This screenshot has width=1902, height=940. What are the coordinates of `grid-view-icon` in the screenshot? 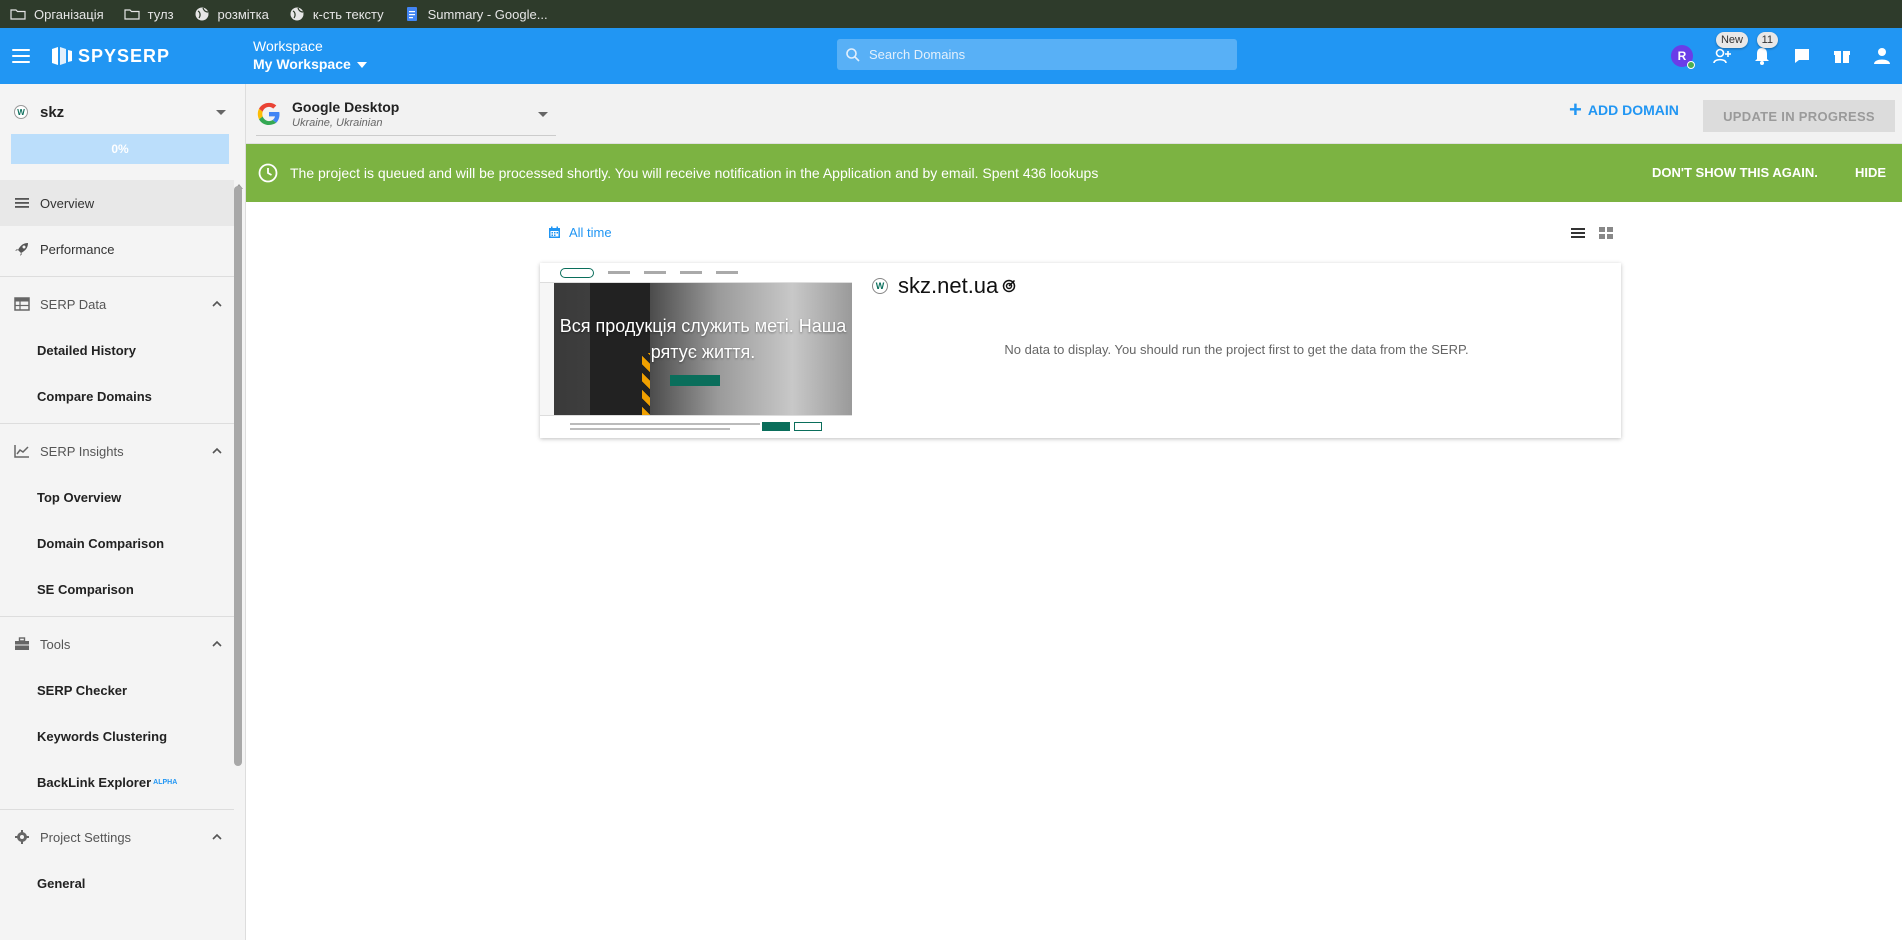 It's located at (1606, 233).